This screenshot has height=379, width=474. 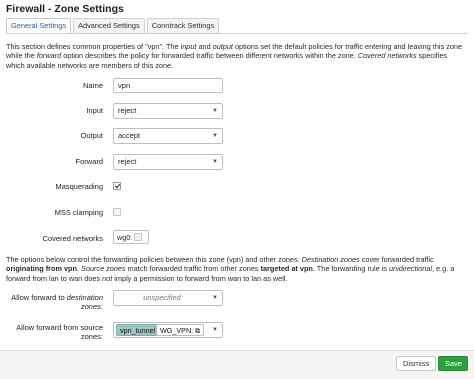 I want to click on covered-networks-label: Covered networks, so click(x=72, y=238).